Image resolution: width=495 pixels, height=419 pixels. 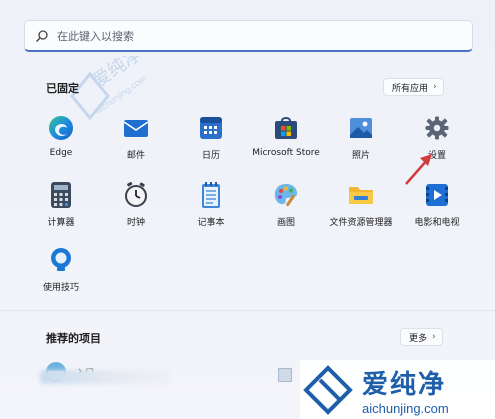 What do you see at coordinates (61, 128) in the screenshot?
I see `edge-icon` at bounding box center [61, 128].